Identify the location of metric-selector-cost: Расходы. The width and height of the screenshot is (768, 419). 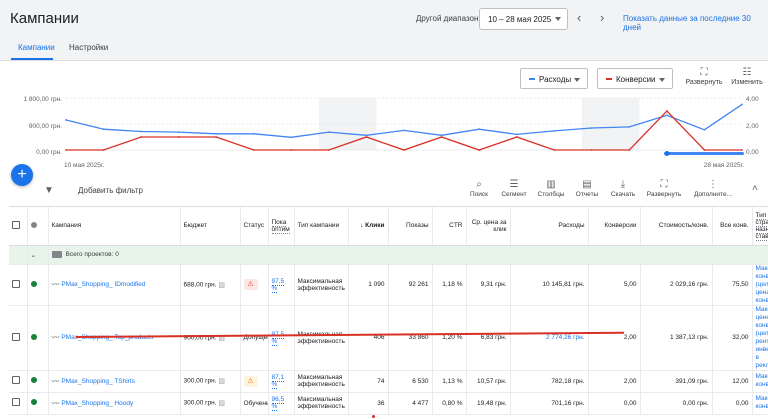
(554, 78).